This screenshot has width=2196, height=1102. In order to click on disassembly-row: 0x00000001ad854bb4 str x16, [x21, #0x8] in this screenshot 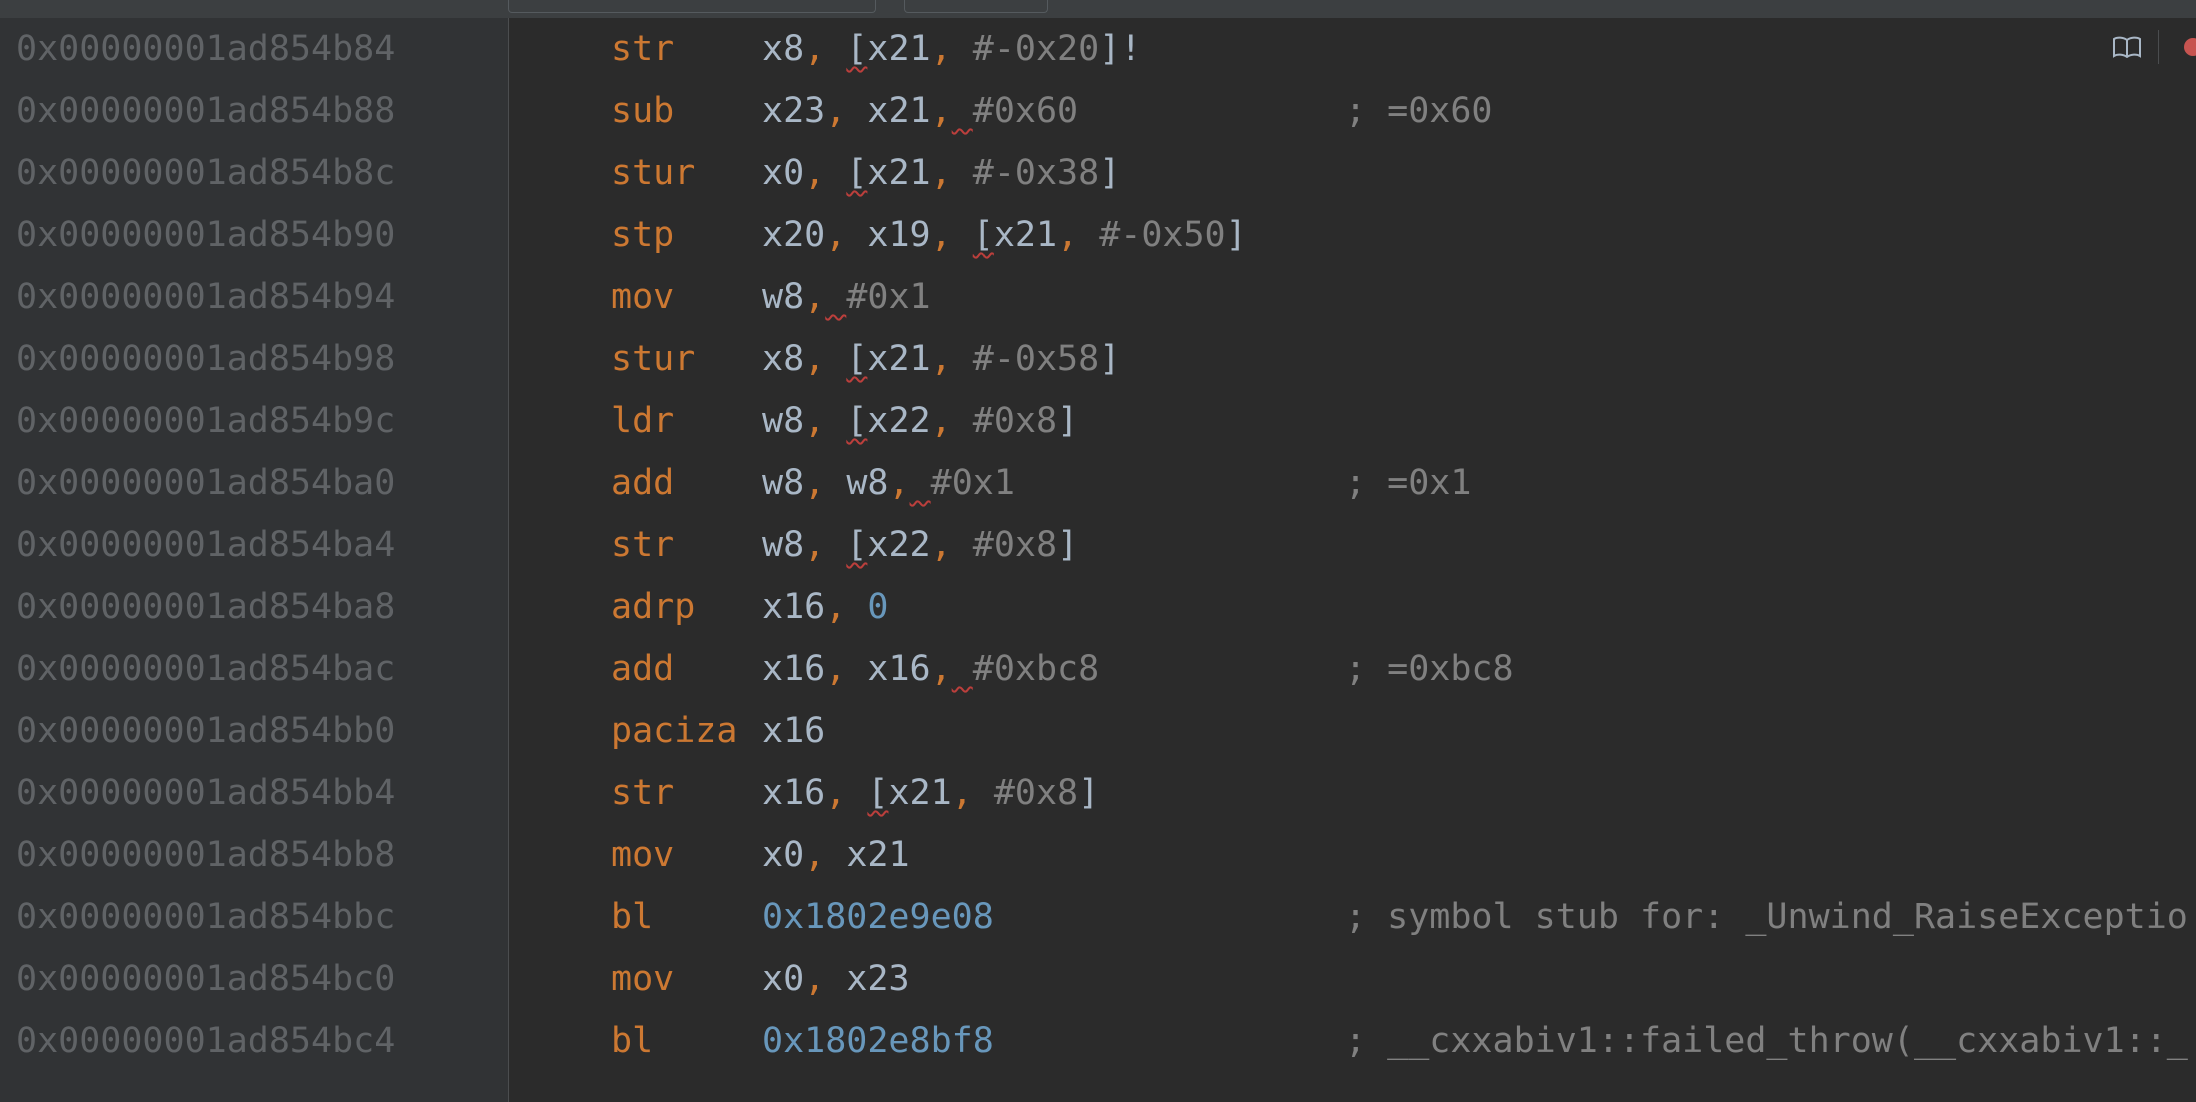, I will do `click(1098, 793)`.